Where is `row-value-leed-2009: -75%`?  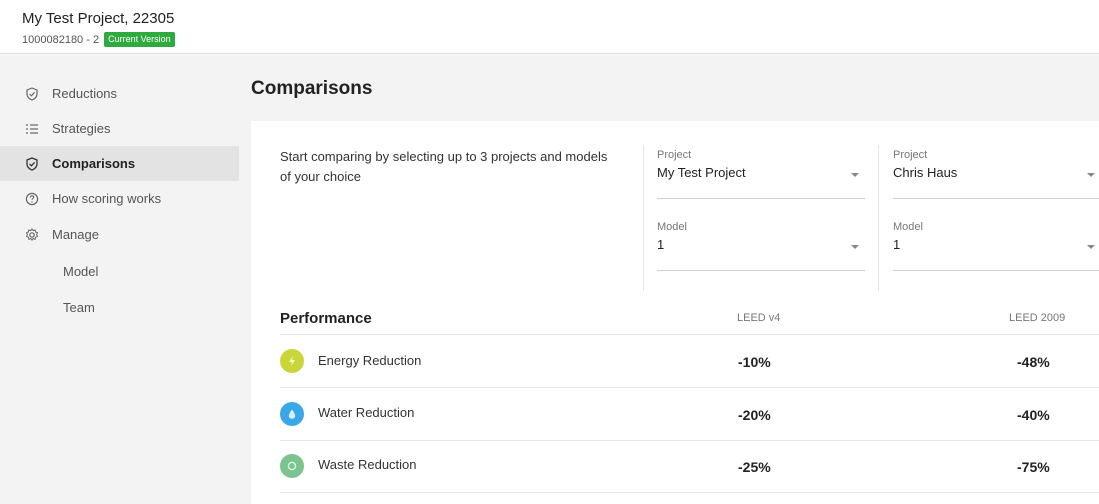 row-value-leed-2009: -75% is located at coordinates (1033, 467).